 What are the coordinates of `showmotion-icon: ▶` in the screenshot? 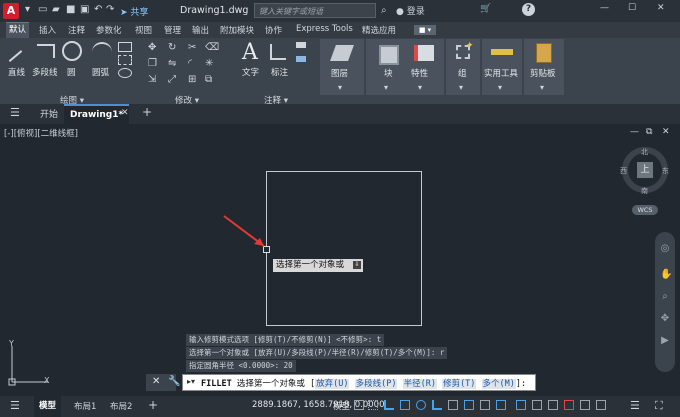 It's located at (665, 341).